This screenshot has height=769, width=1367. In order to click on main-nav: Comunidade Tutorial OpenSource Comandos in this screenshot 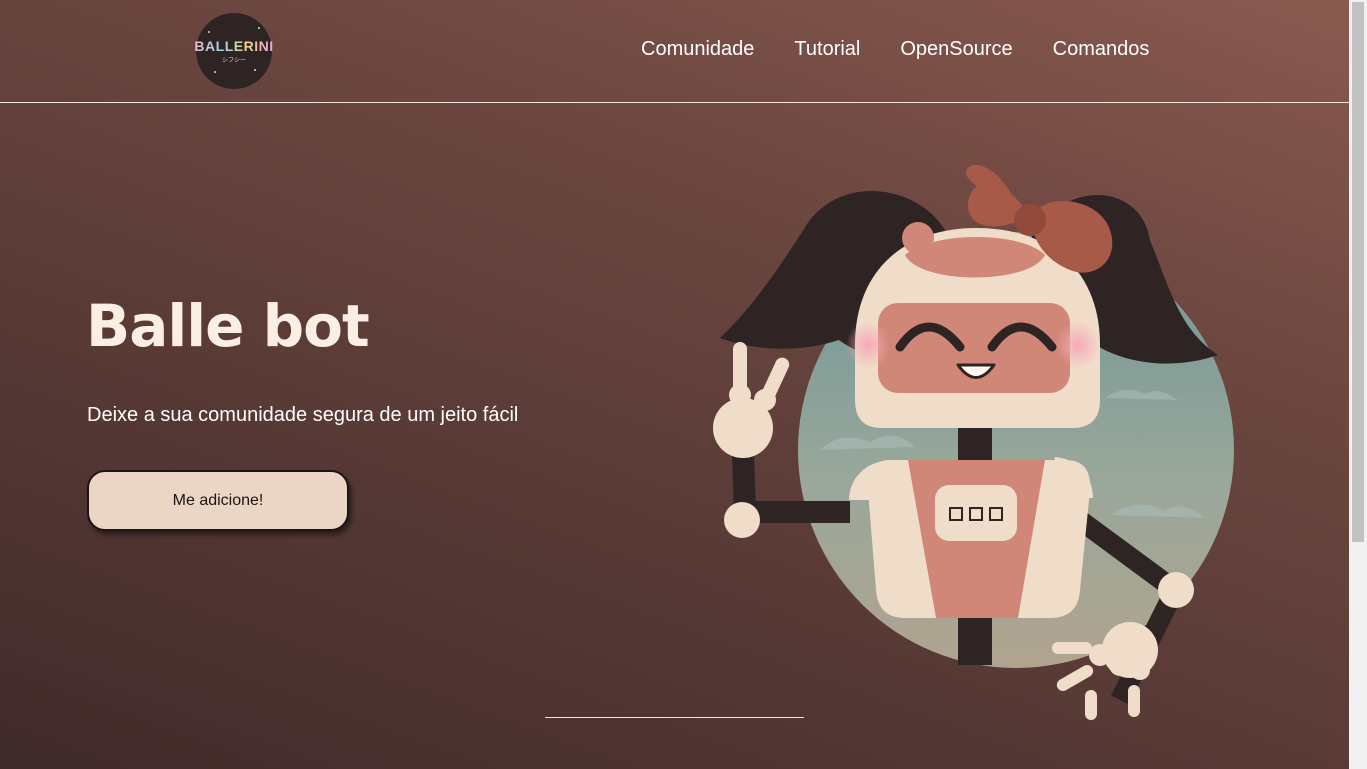, I will do `click(895, 49)`.